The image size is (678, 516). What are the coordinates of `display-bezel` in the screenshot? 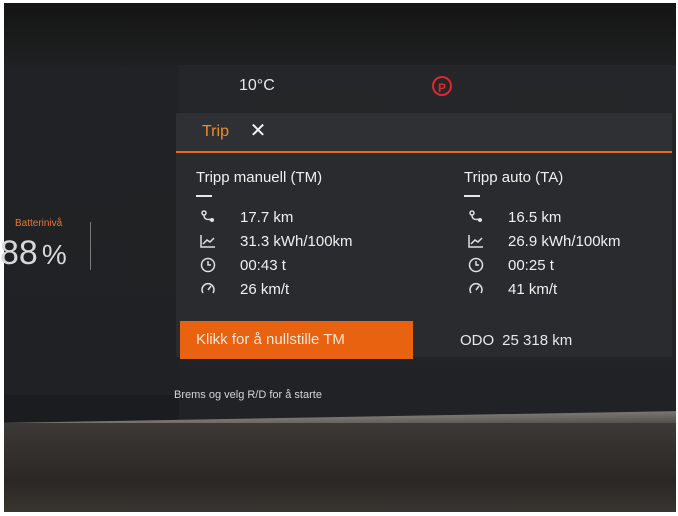 It's located at (340, 35).